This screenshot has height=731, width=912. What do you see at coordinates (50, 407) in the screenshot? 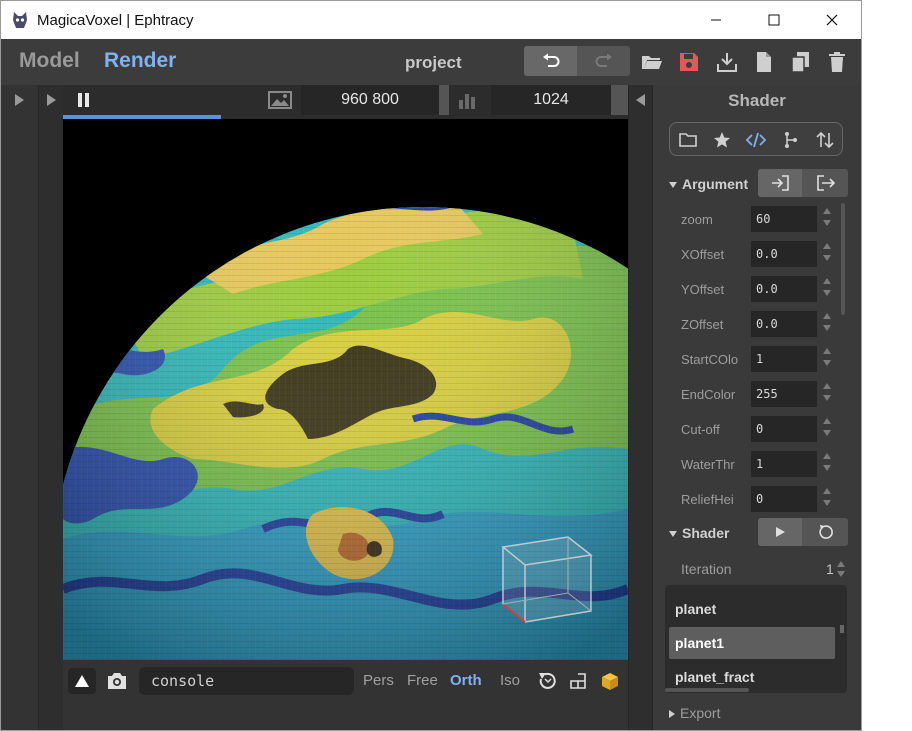
I see `left-secondary-strip` at bounding box center [50, 407].